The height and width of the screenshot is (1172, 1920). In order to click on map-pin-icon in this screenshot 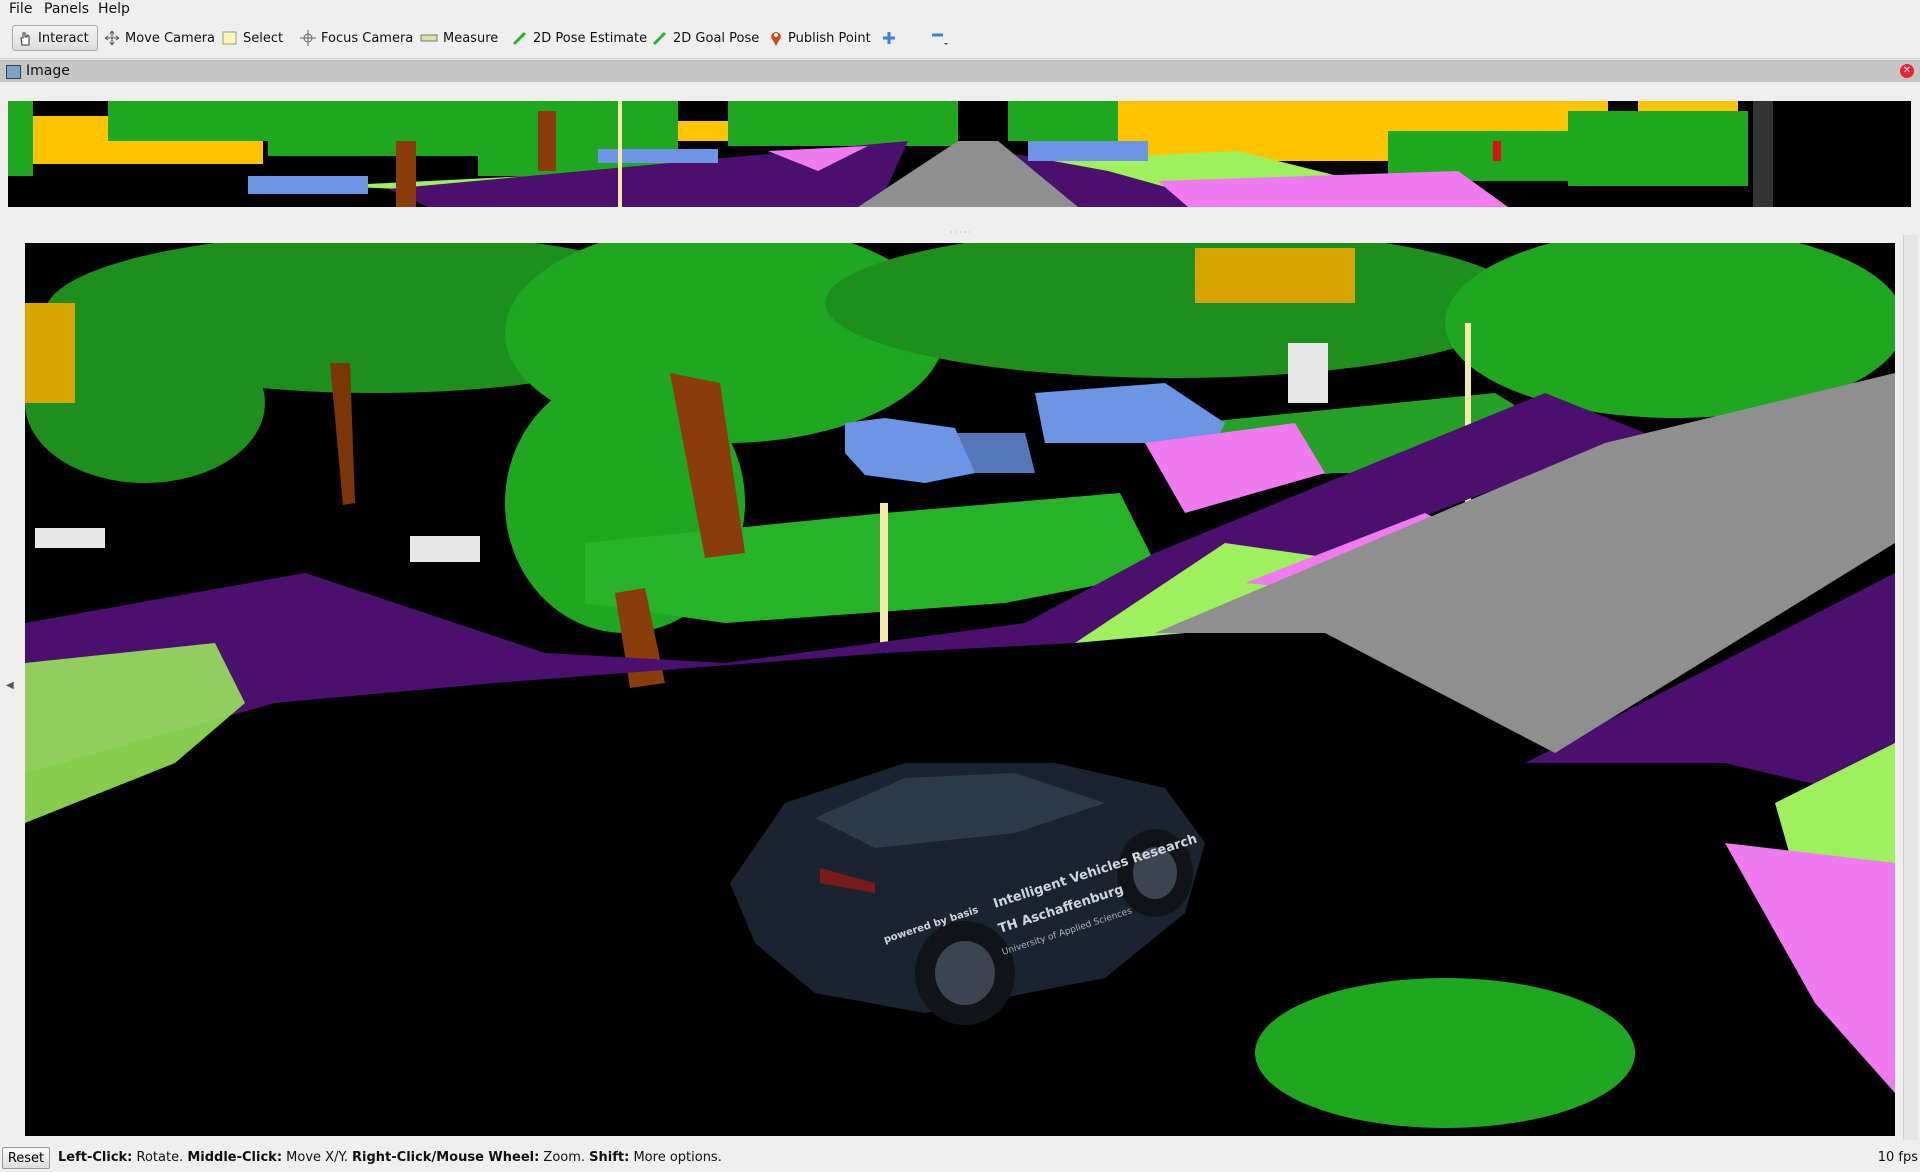, I will do `click(776, 39)`.